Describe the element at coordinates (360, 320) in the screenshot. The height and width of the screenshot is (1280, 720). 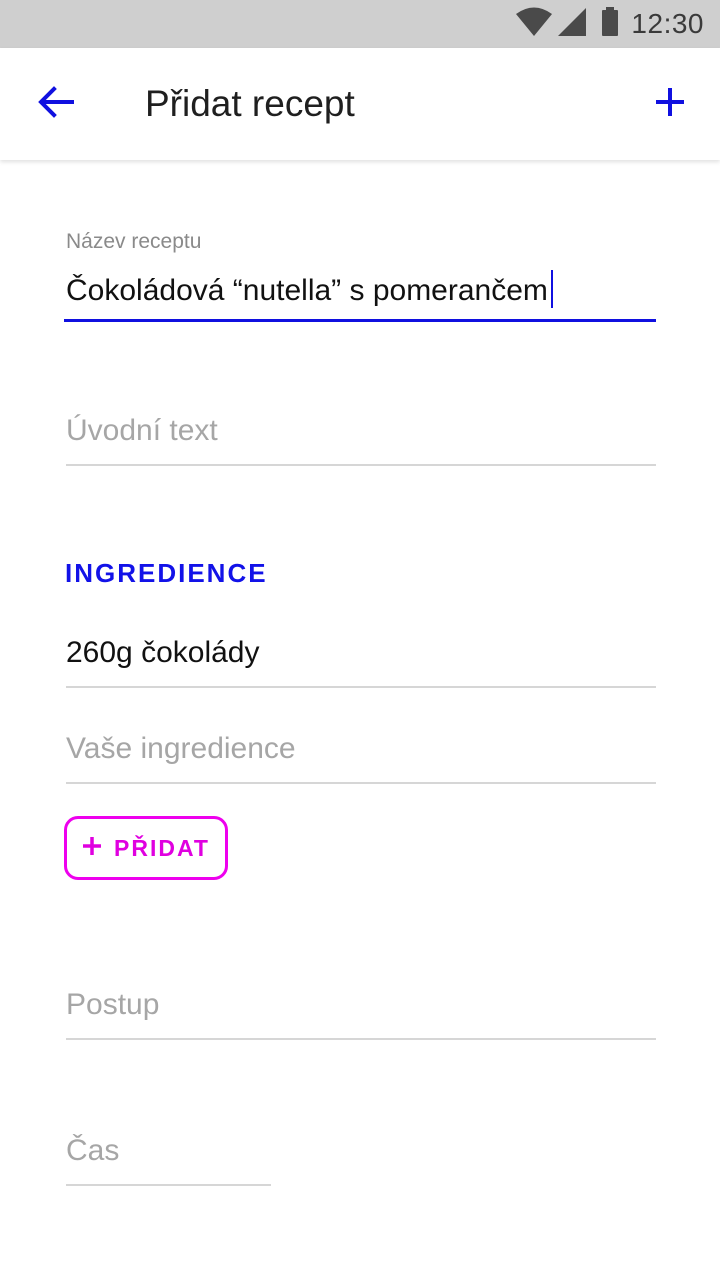
I see `recipe-name-underline` at that location.